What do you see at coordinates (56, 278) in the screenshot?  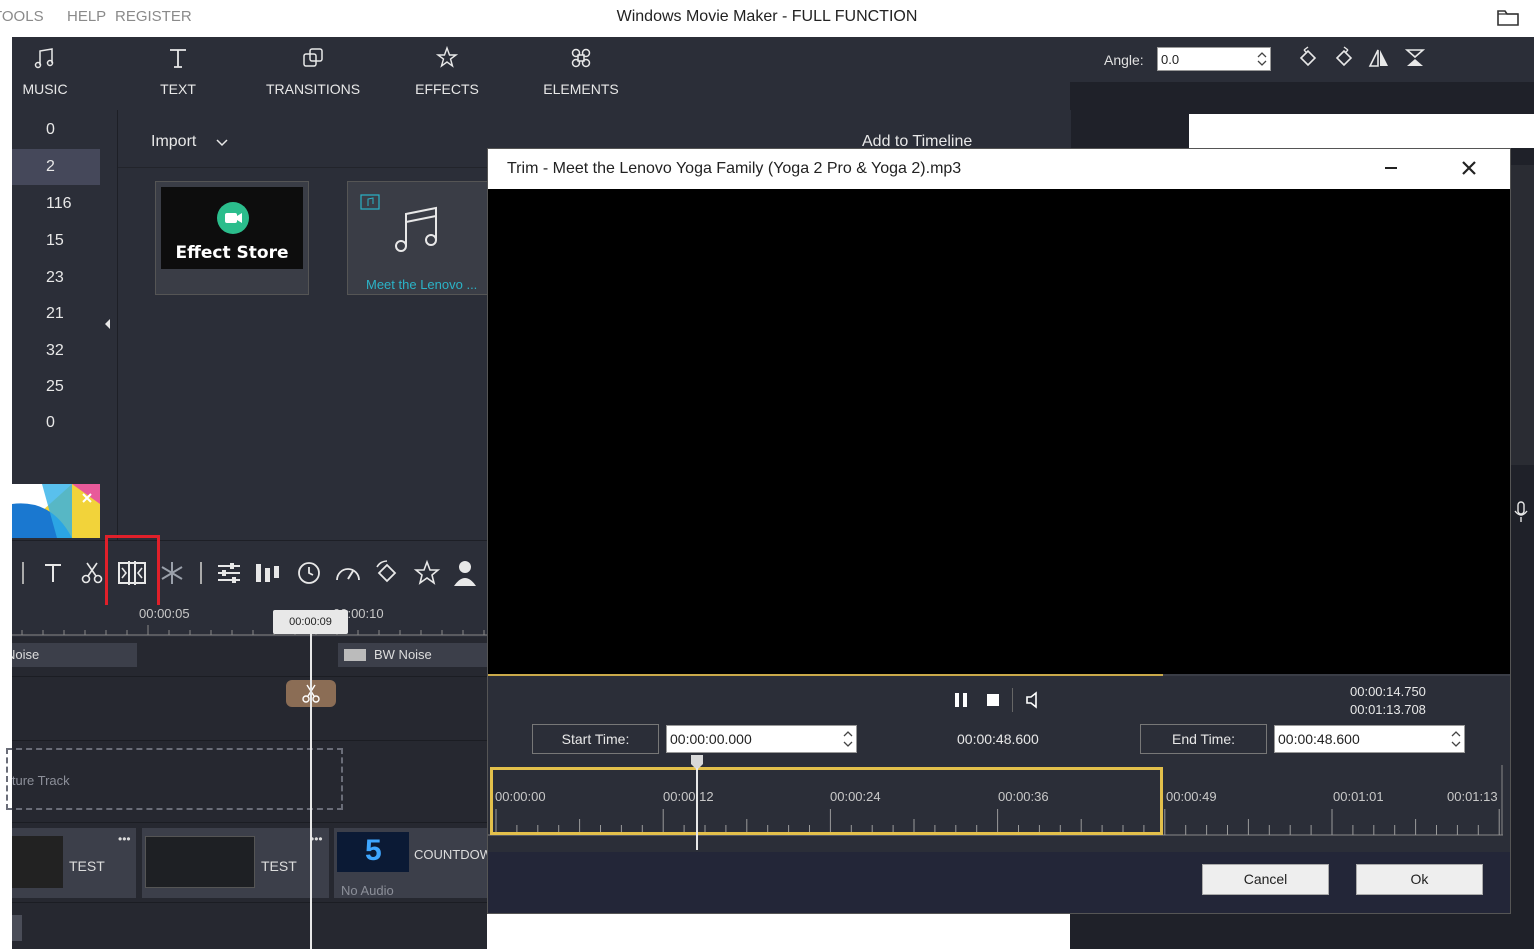 I see `sidebar-count-item: 23` at bounding box center [56, 278].